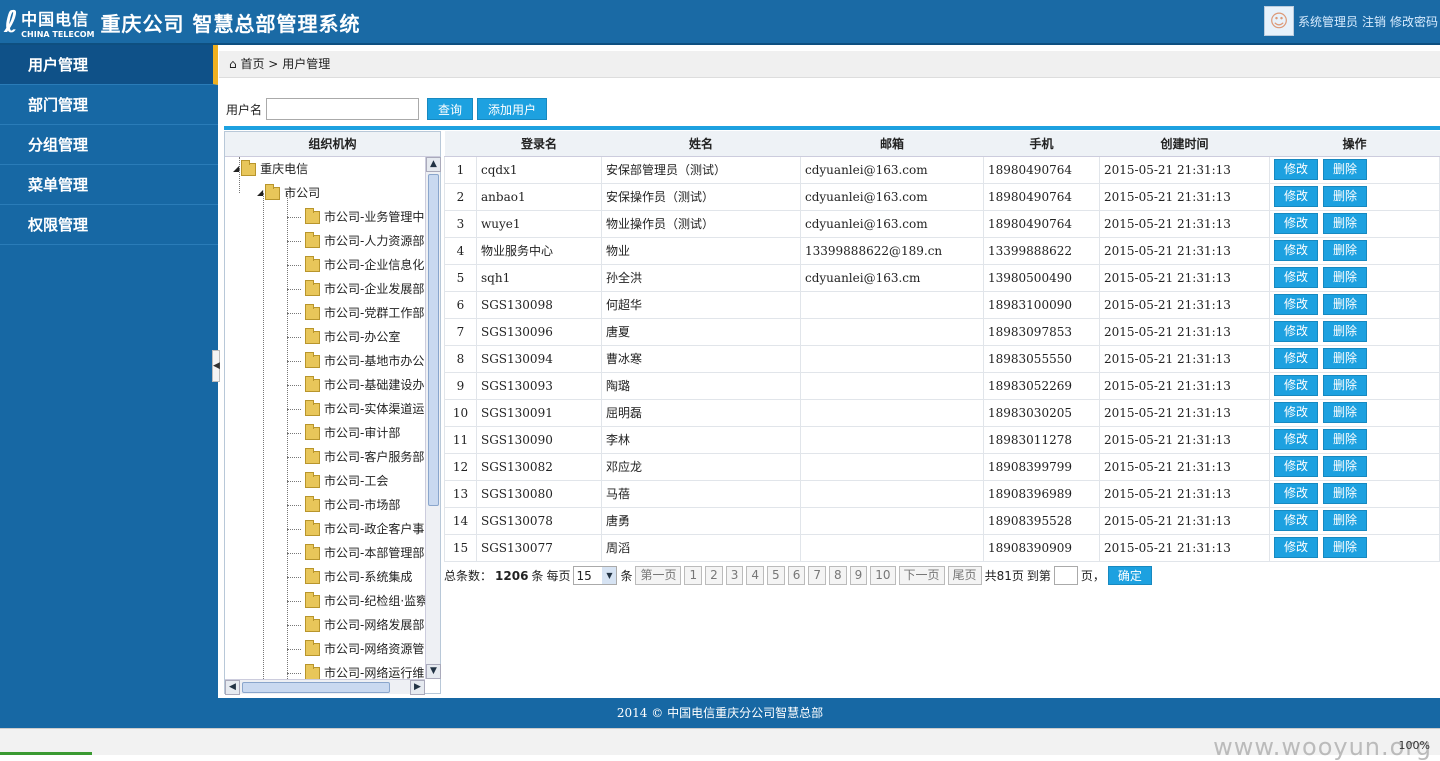 The width and height of the screenshot is (1440, 761). I want to click on column-header-login: 登录名, so click(539, 144).